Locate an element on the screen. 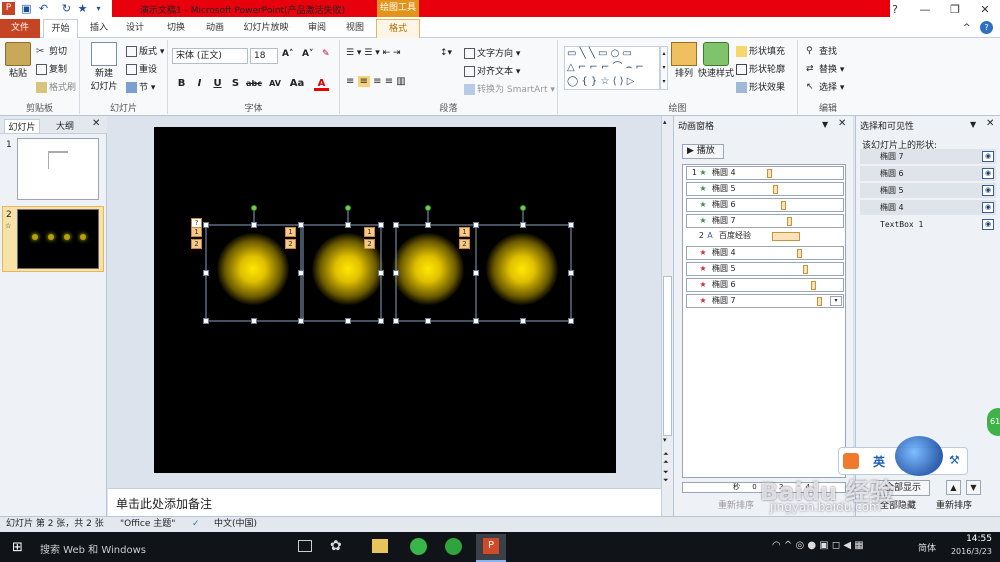 This screenshot has width=1000, height=562. animation-list-item: ★ 椭圆 7 is located at coordinates (765, 221).